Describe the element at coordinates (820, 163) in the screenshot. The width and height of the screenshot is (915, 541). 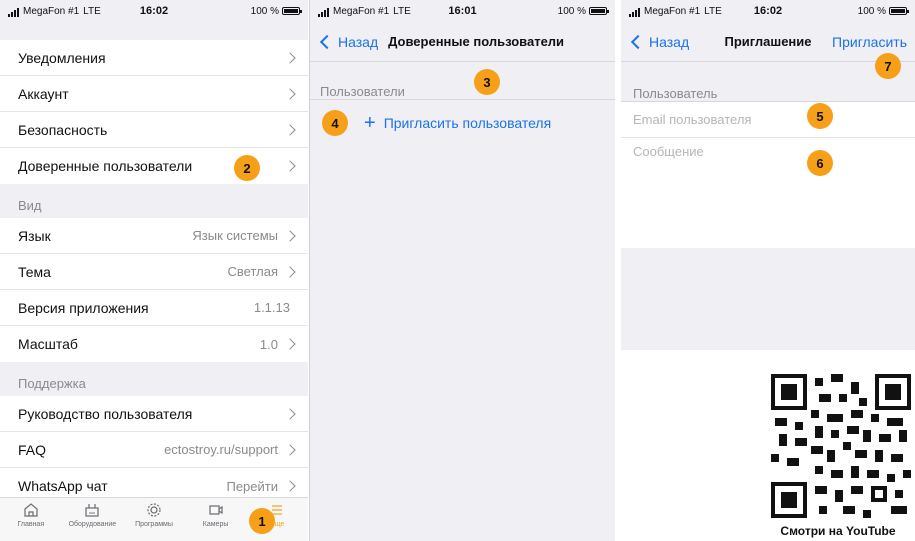
I see `step-badge-6: 6` at that location.